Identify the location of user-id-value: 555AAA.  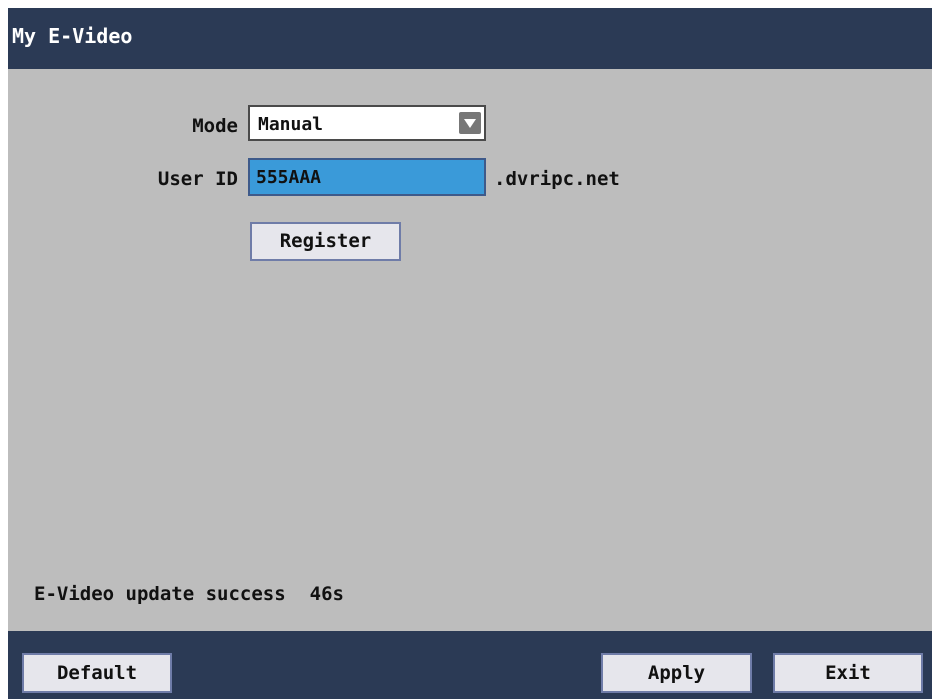
(289, 177).